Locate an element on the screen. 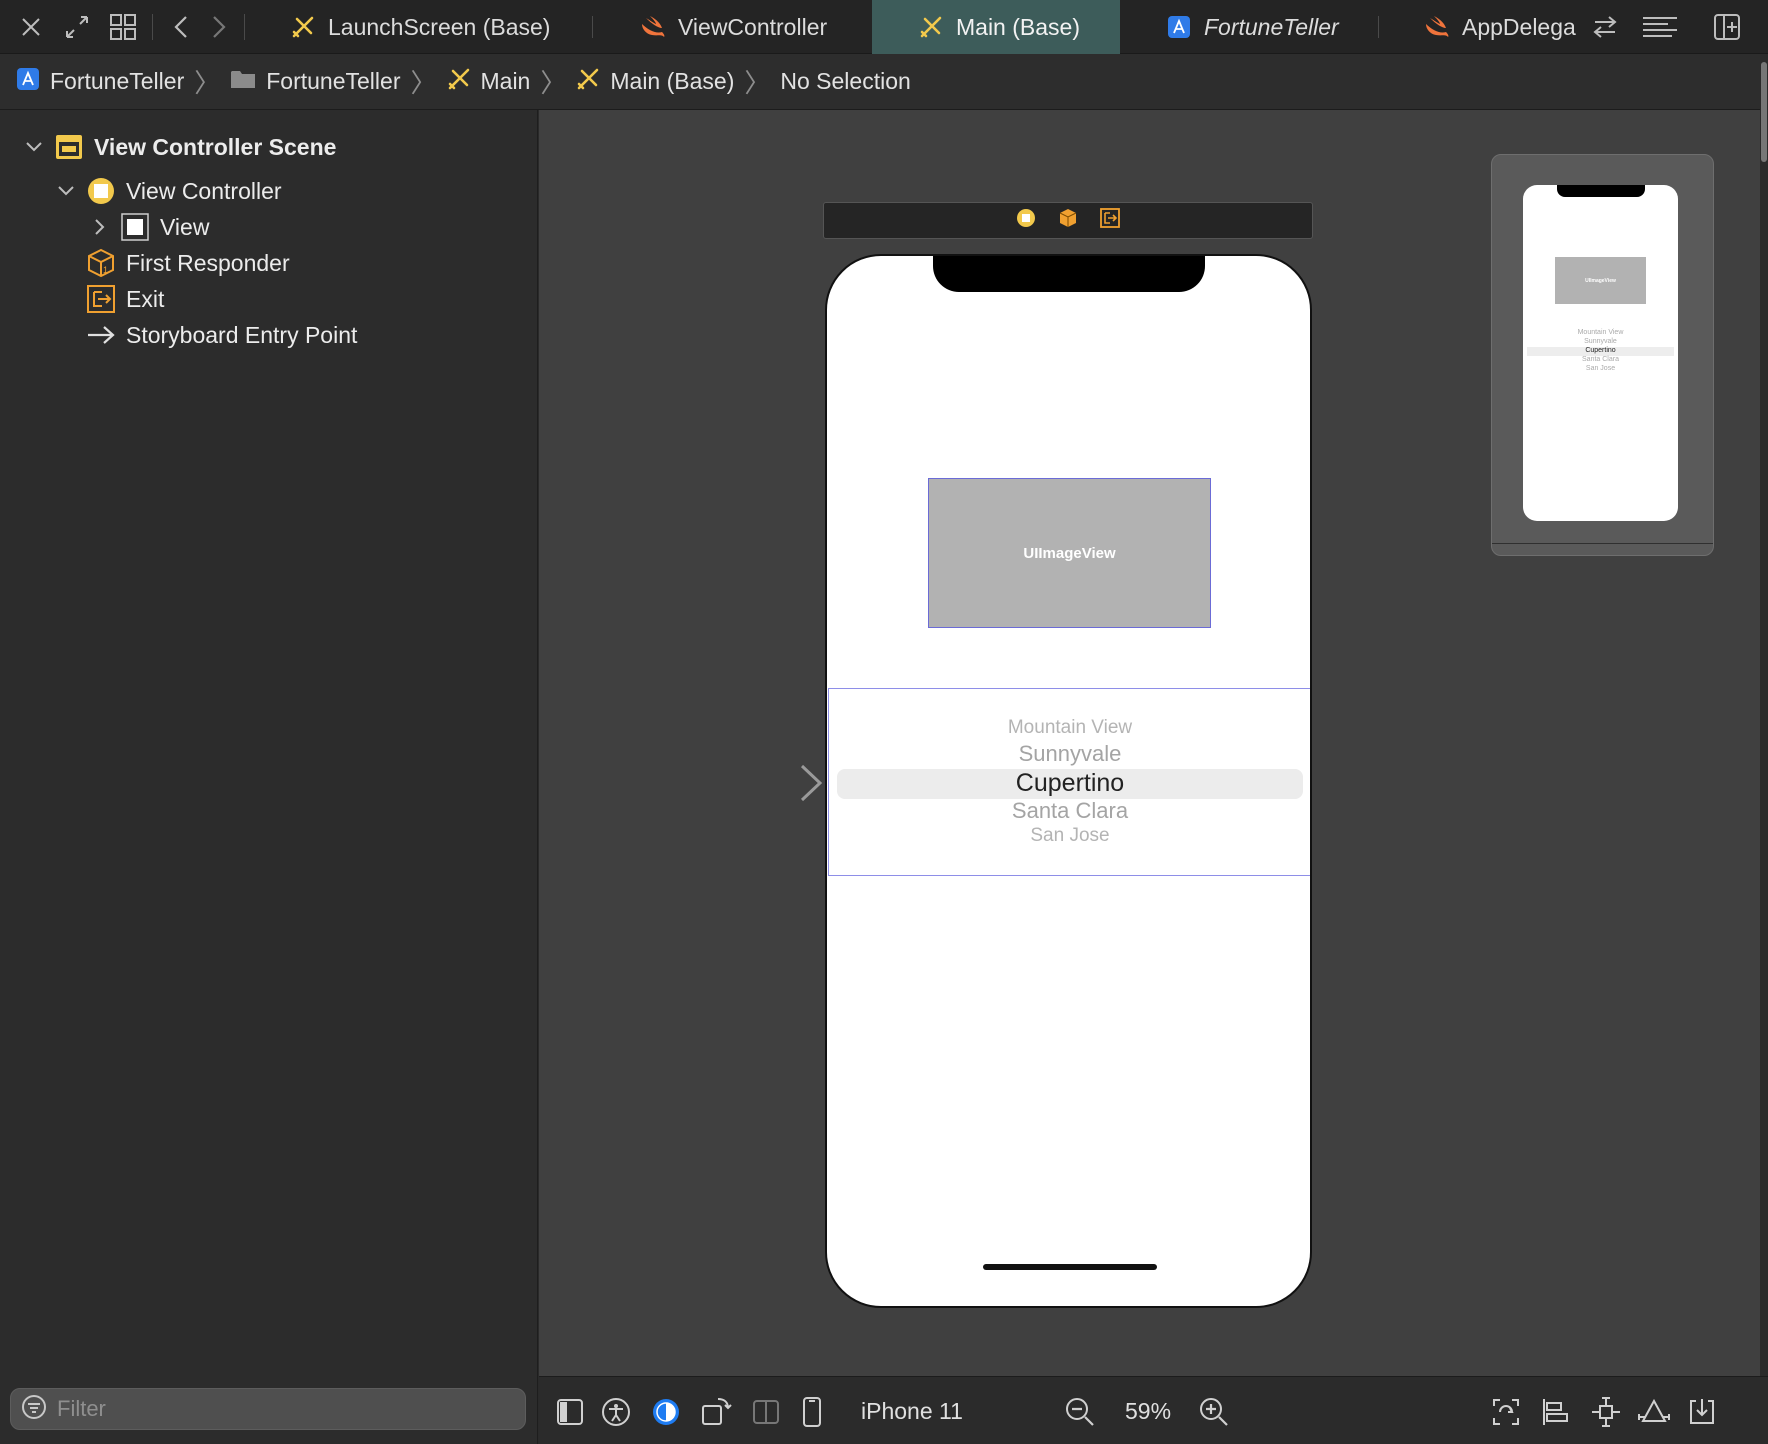 This screenshot has width=1768, height=1444. outline-label: View Controller is located at coordinates (204, 190).